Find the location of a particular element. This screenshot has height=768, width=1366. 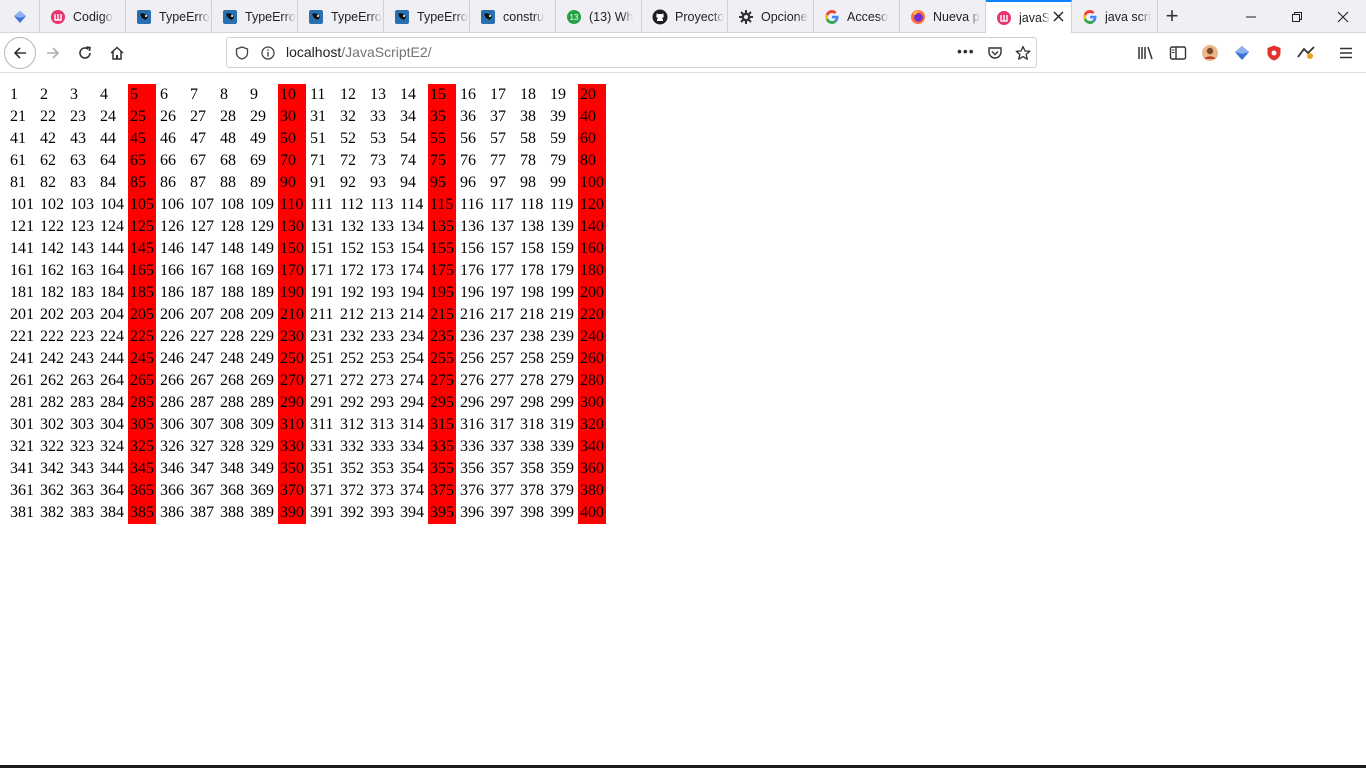

number-cell: 387 is located at coordinates (202, 512).